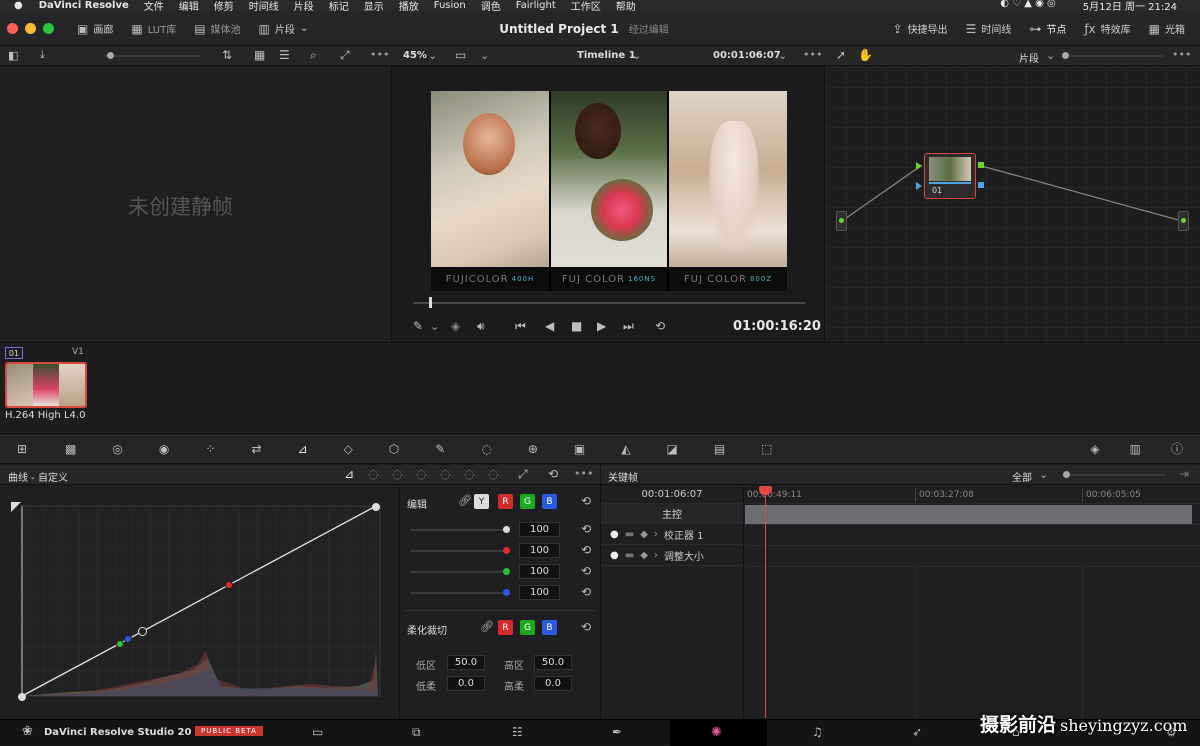 This screenshot has height=746, width=1200. Describe the element at coordinates (434, 326) in the screenshot. I see `picker-chevron-icon: ⌄` at that location.